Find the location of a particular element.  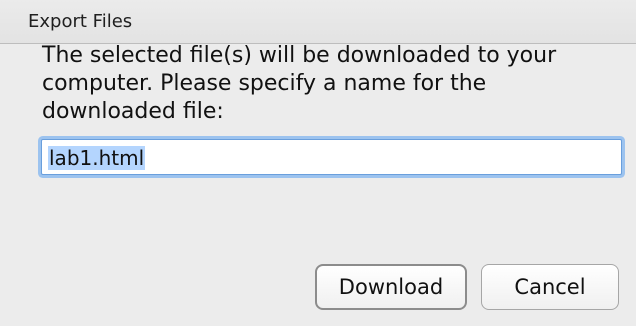

dialog-message-line: computer. Please specify a name for the is located at coordinates (264, 83).